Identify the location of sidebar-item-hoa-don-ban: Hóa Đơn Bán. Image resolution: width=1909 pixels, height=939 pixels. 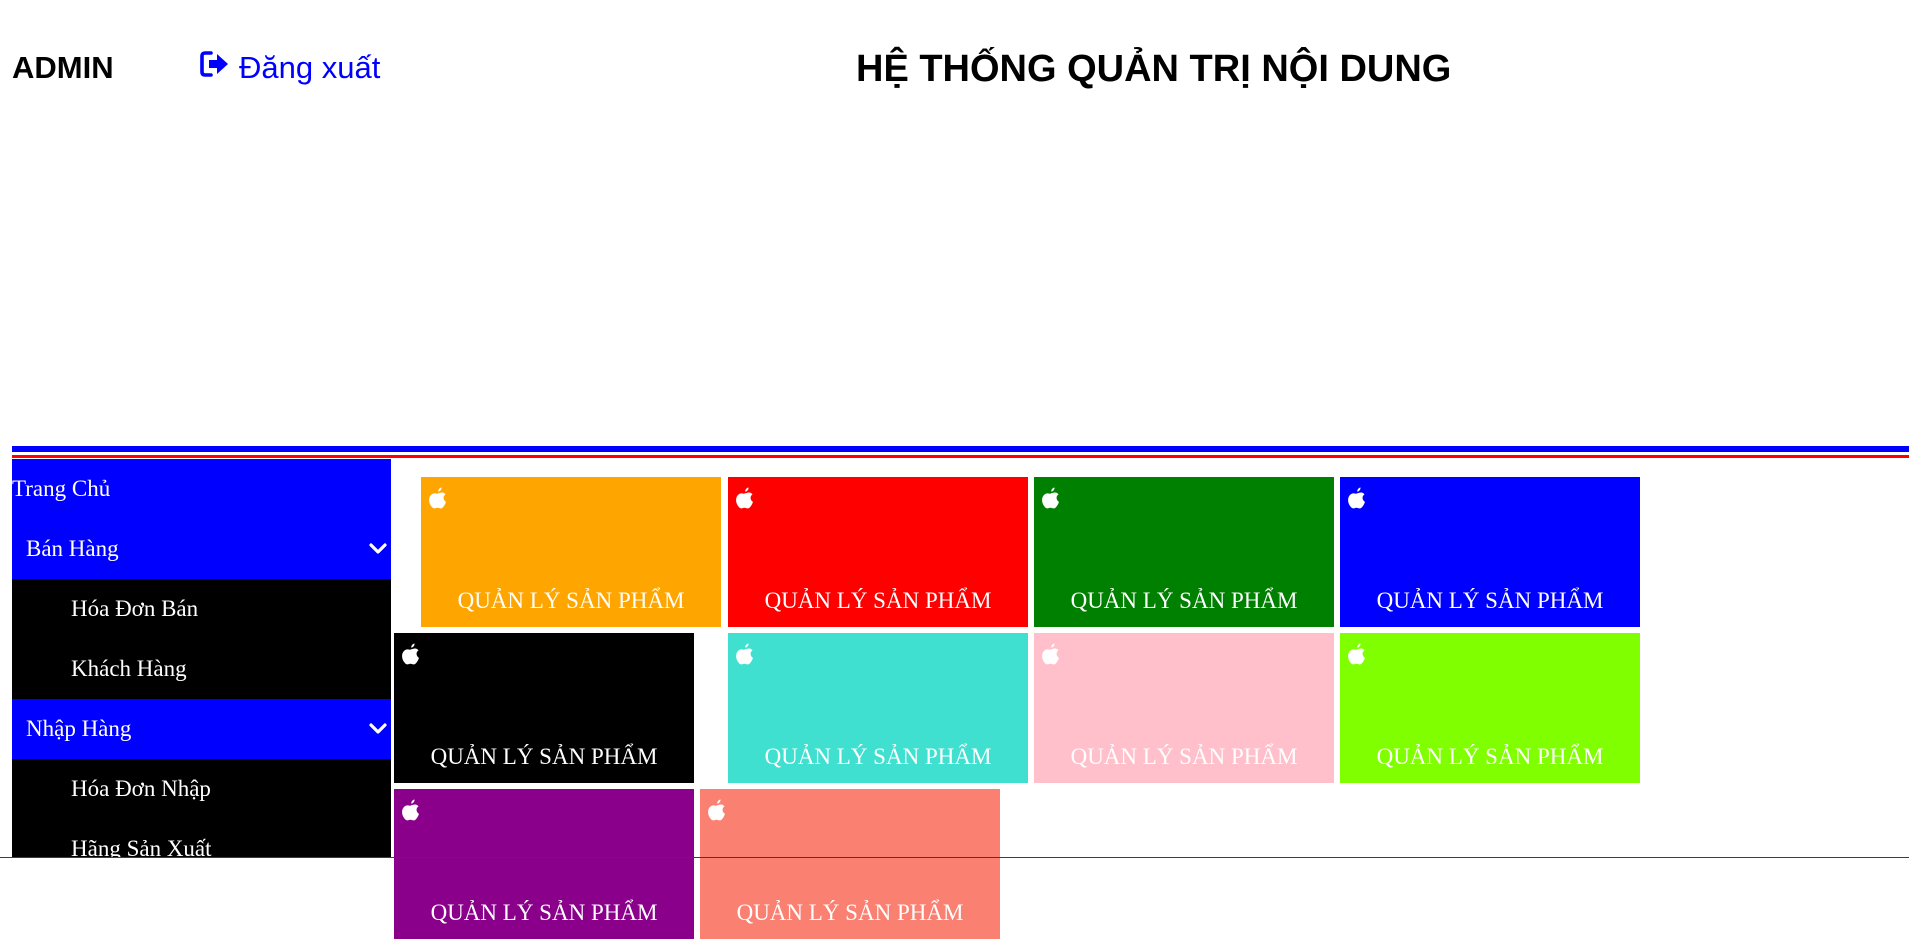
(201, 609).